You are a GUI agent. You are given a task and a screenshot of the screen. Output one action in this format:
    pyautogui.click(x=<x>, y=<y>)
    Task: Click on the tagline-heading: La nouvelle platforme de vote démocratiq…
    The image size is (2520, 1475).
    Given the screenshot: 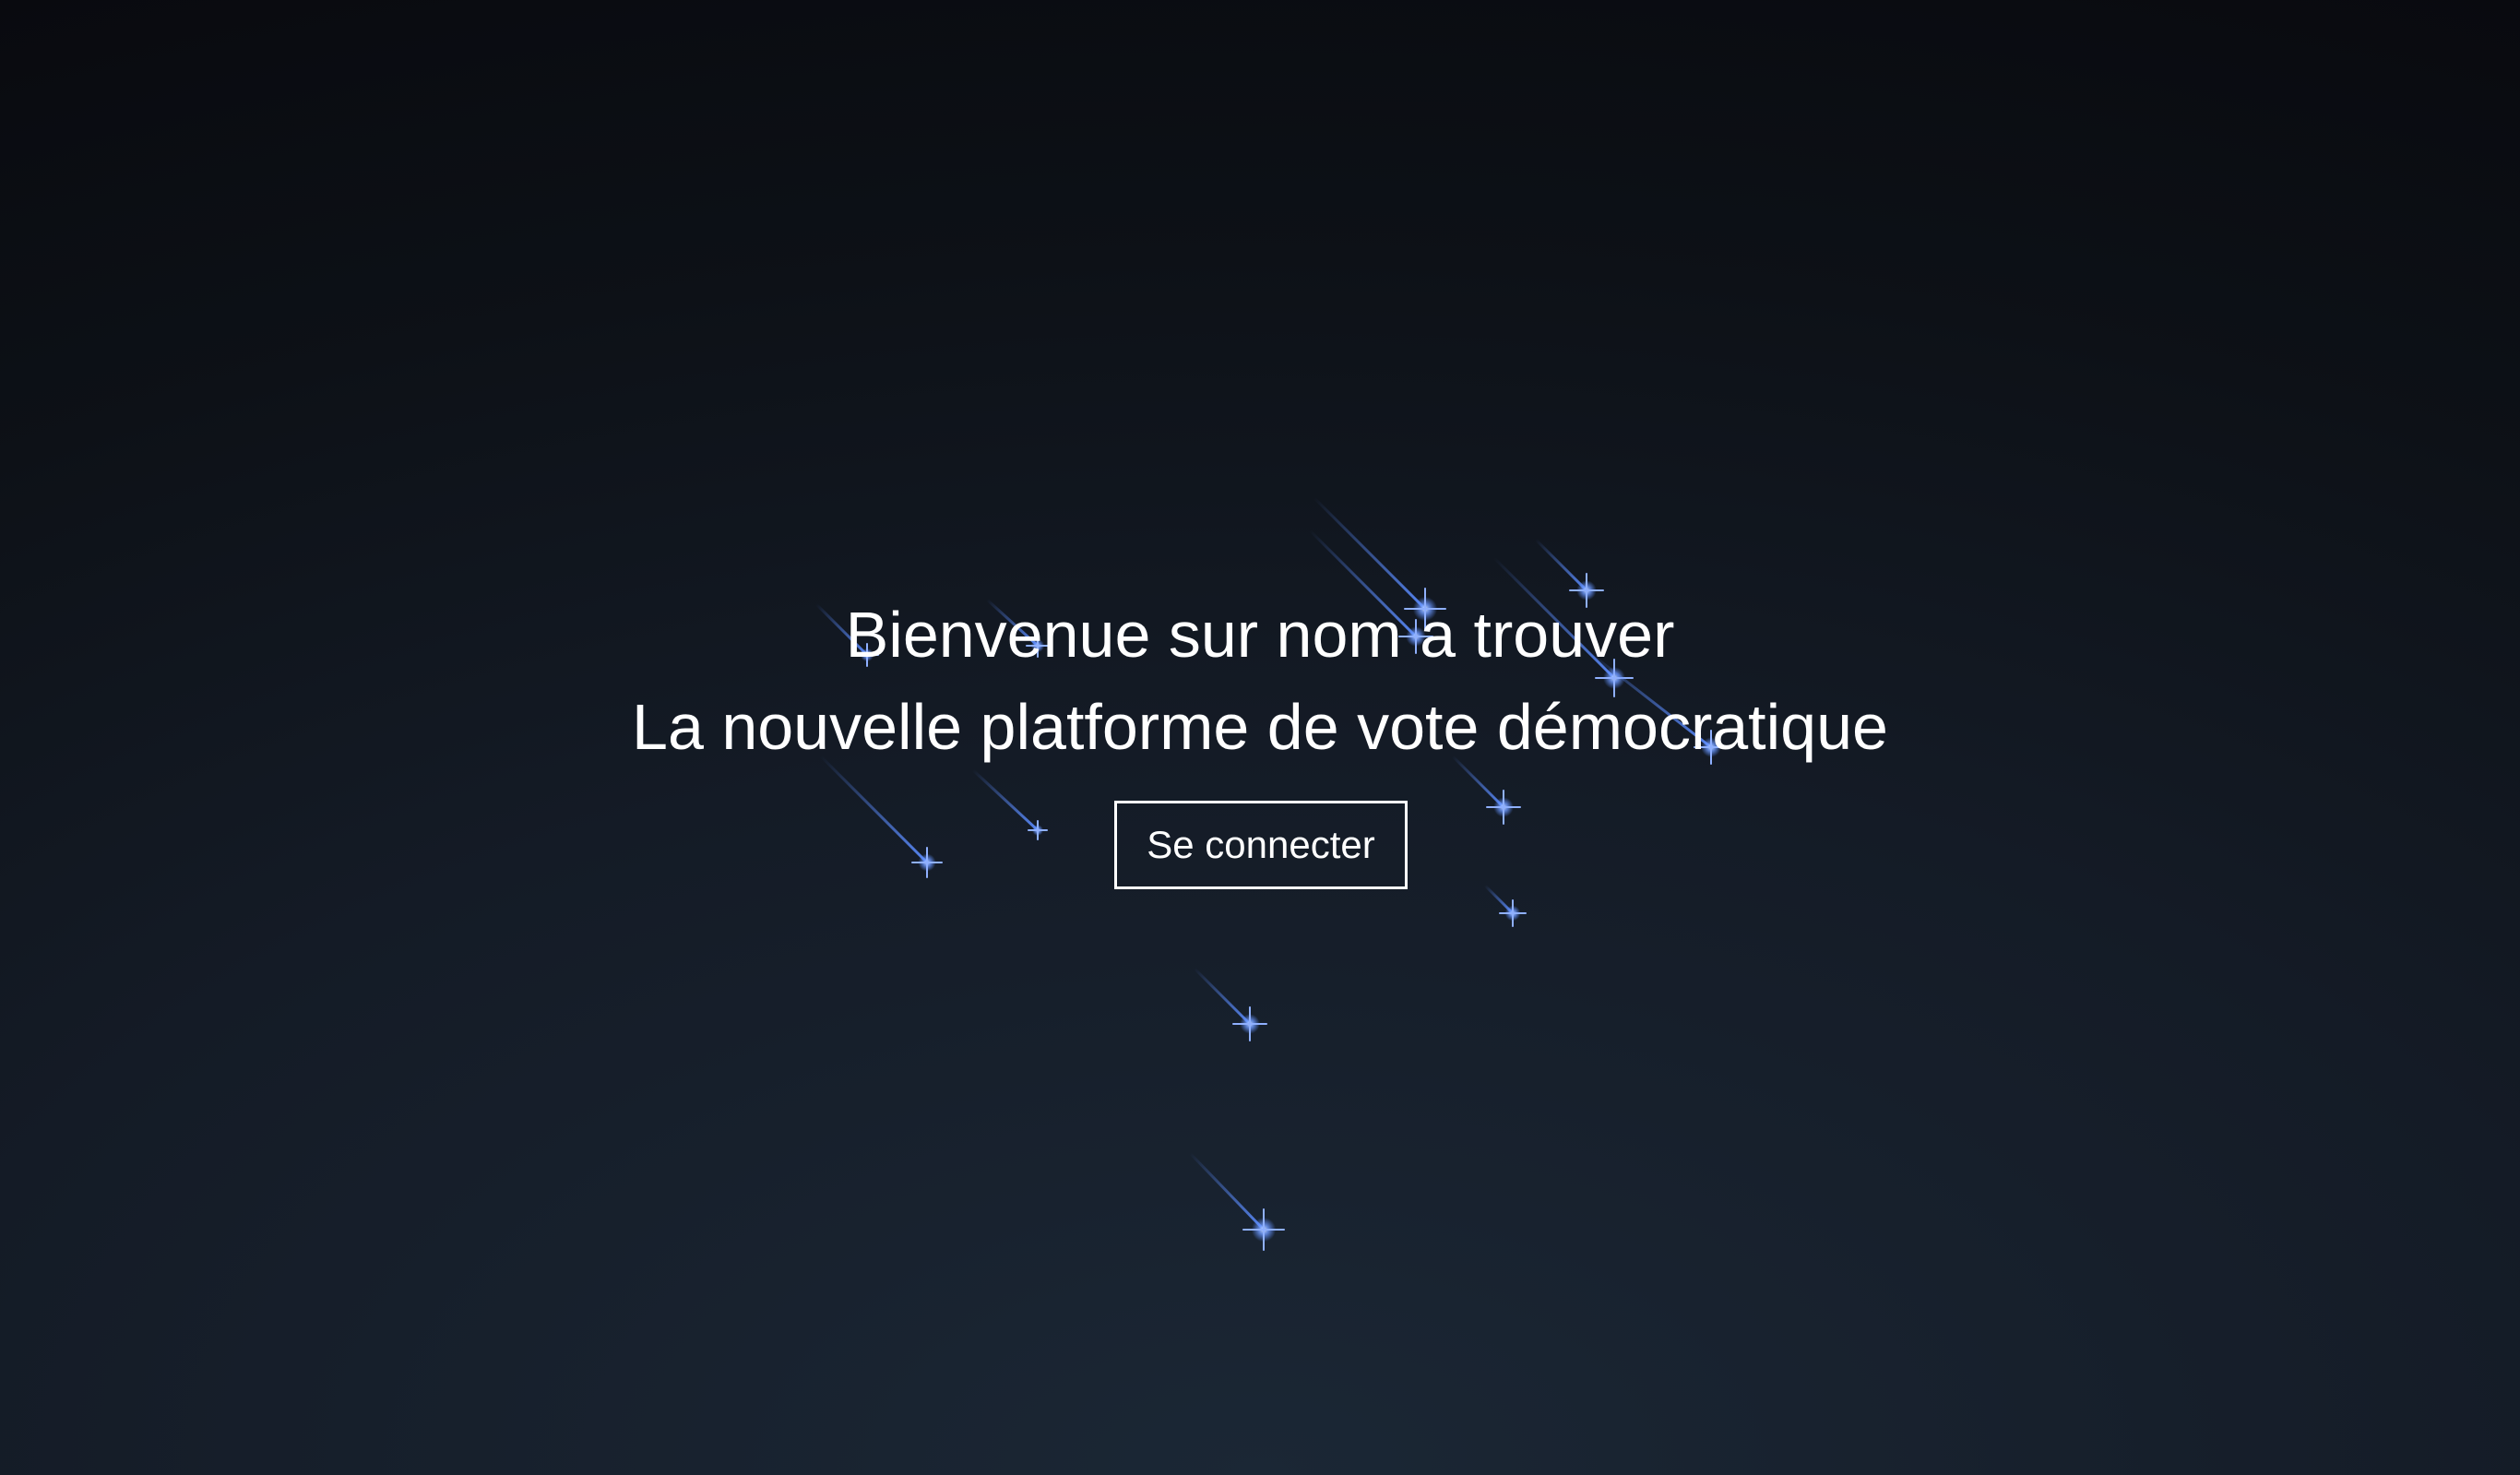 What is the action you would take?
    pyautogui.click(x=1260, y=727)
    